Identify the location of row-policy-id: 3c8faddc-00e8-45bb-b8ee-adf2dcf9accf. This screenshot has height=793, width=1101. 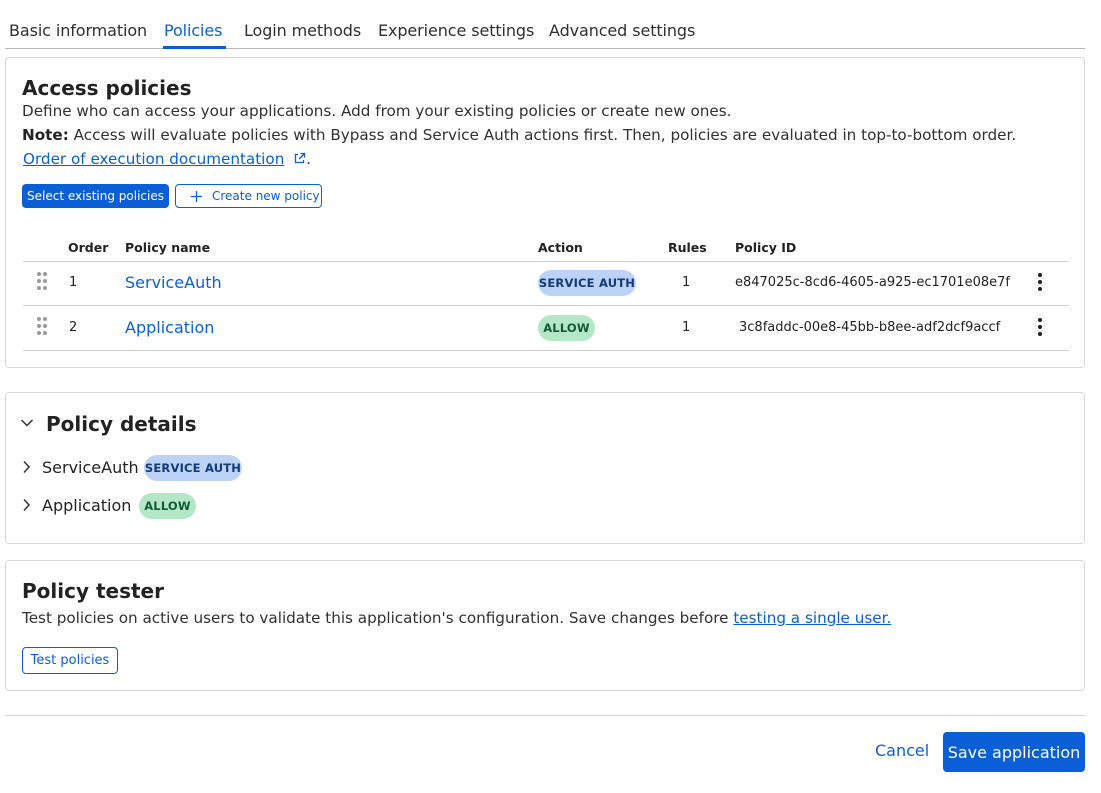
(870, 327).